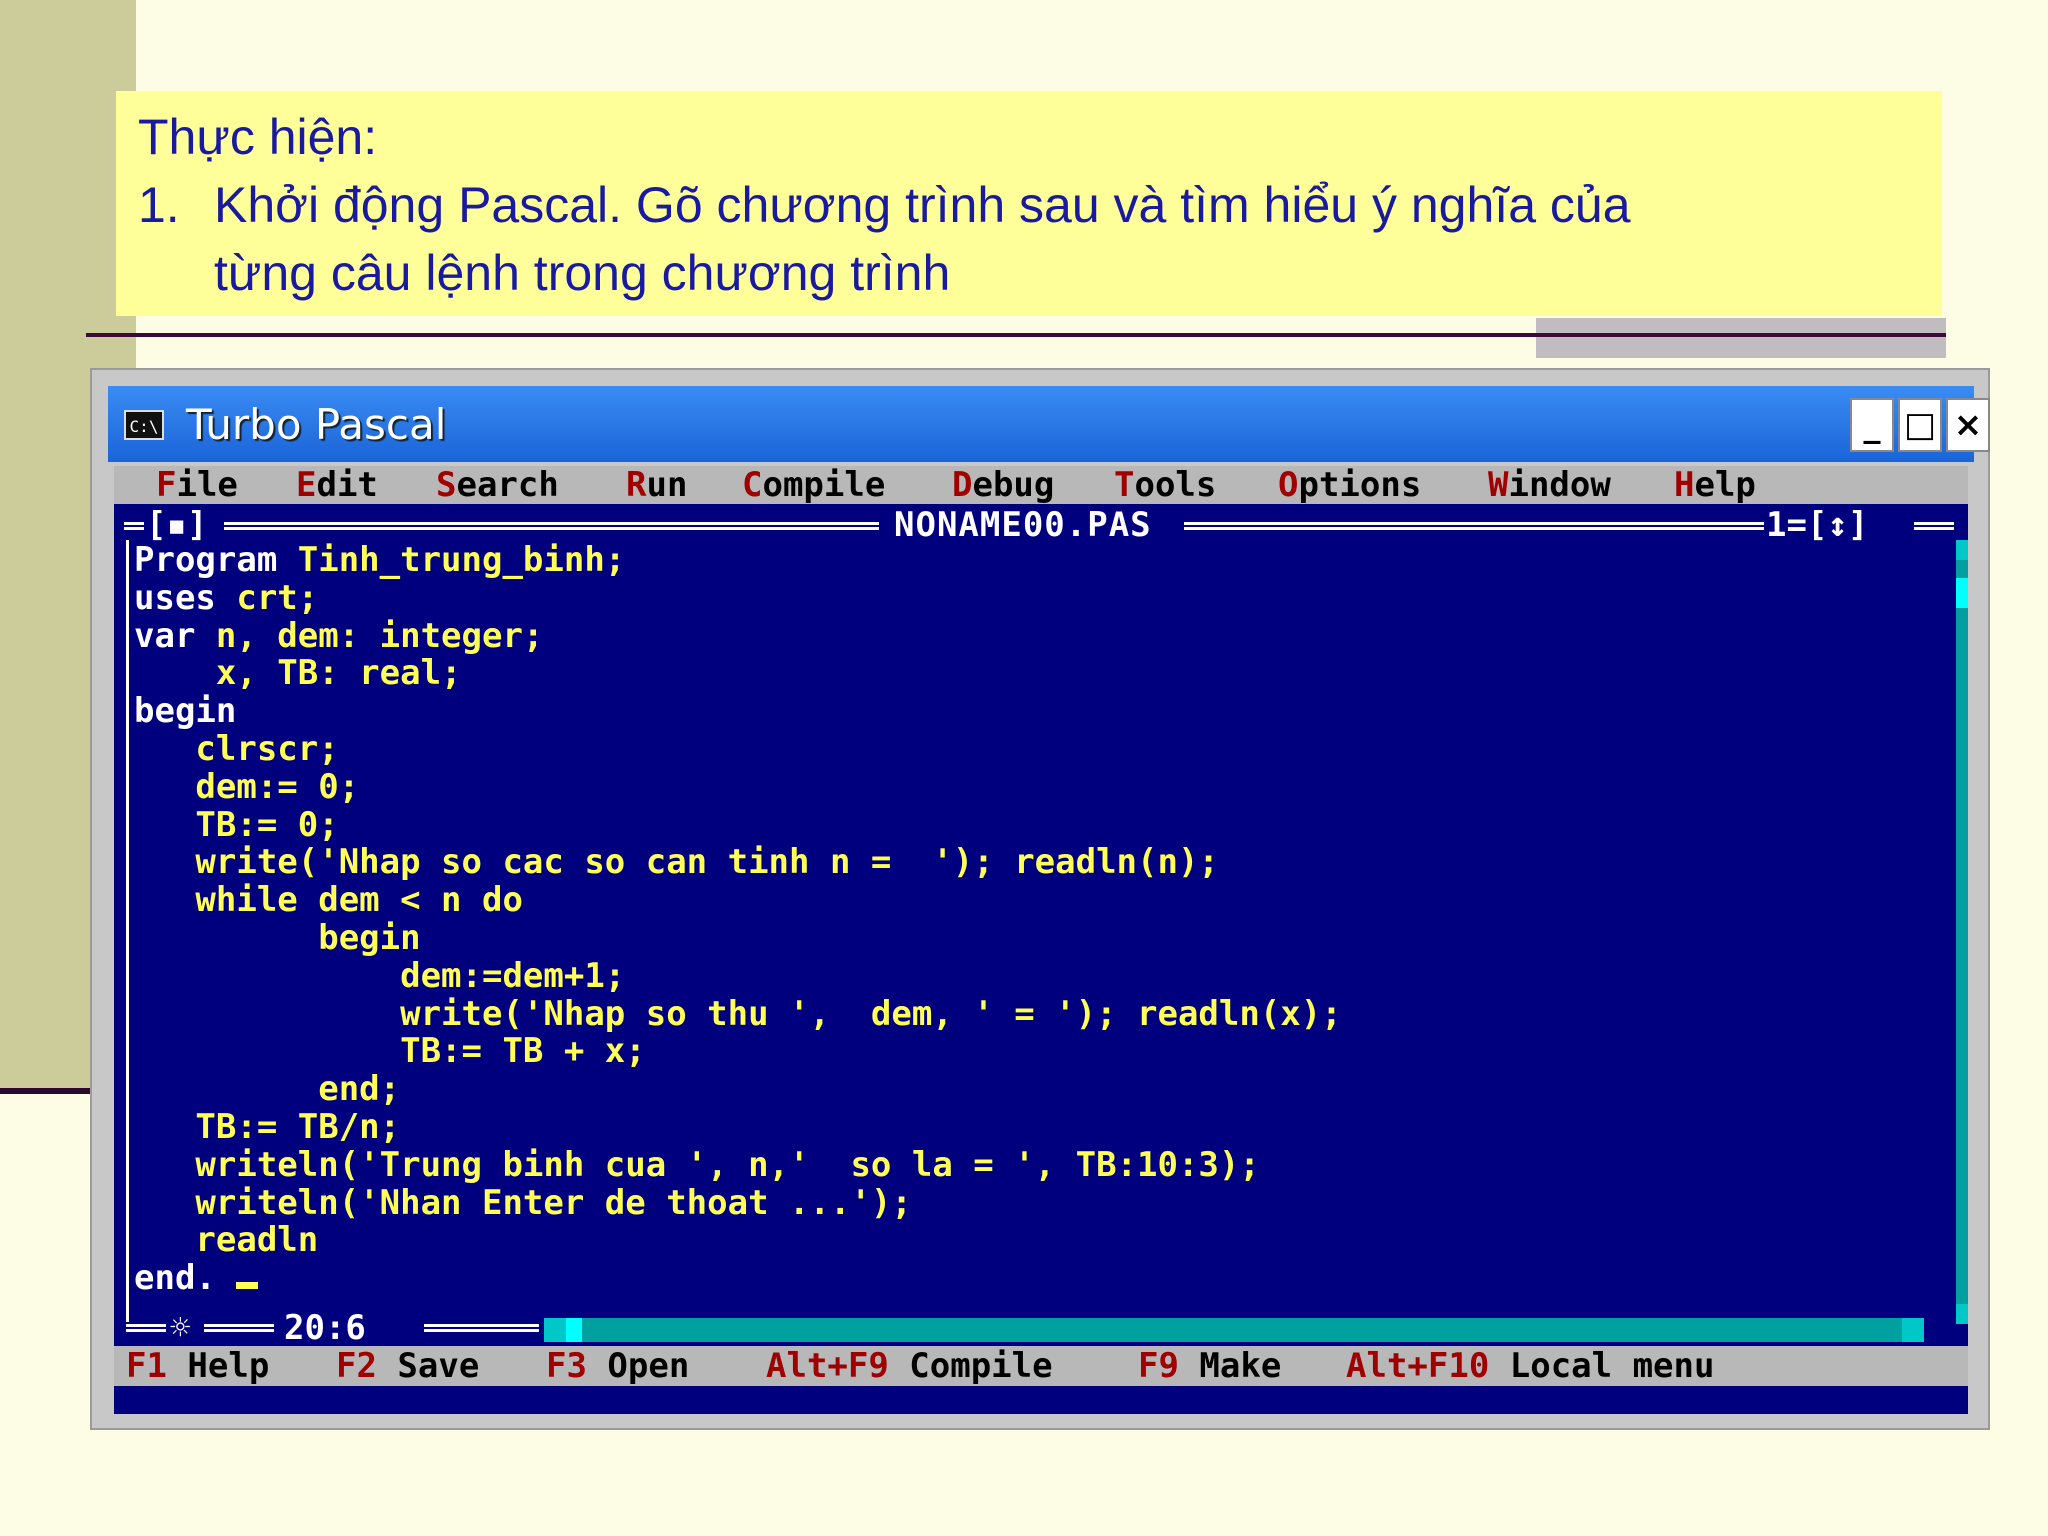 This screenshot has height=1536, width=2048. I want to click on close-button: ×, so click(1968, 425).